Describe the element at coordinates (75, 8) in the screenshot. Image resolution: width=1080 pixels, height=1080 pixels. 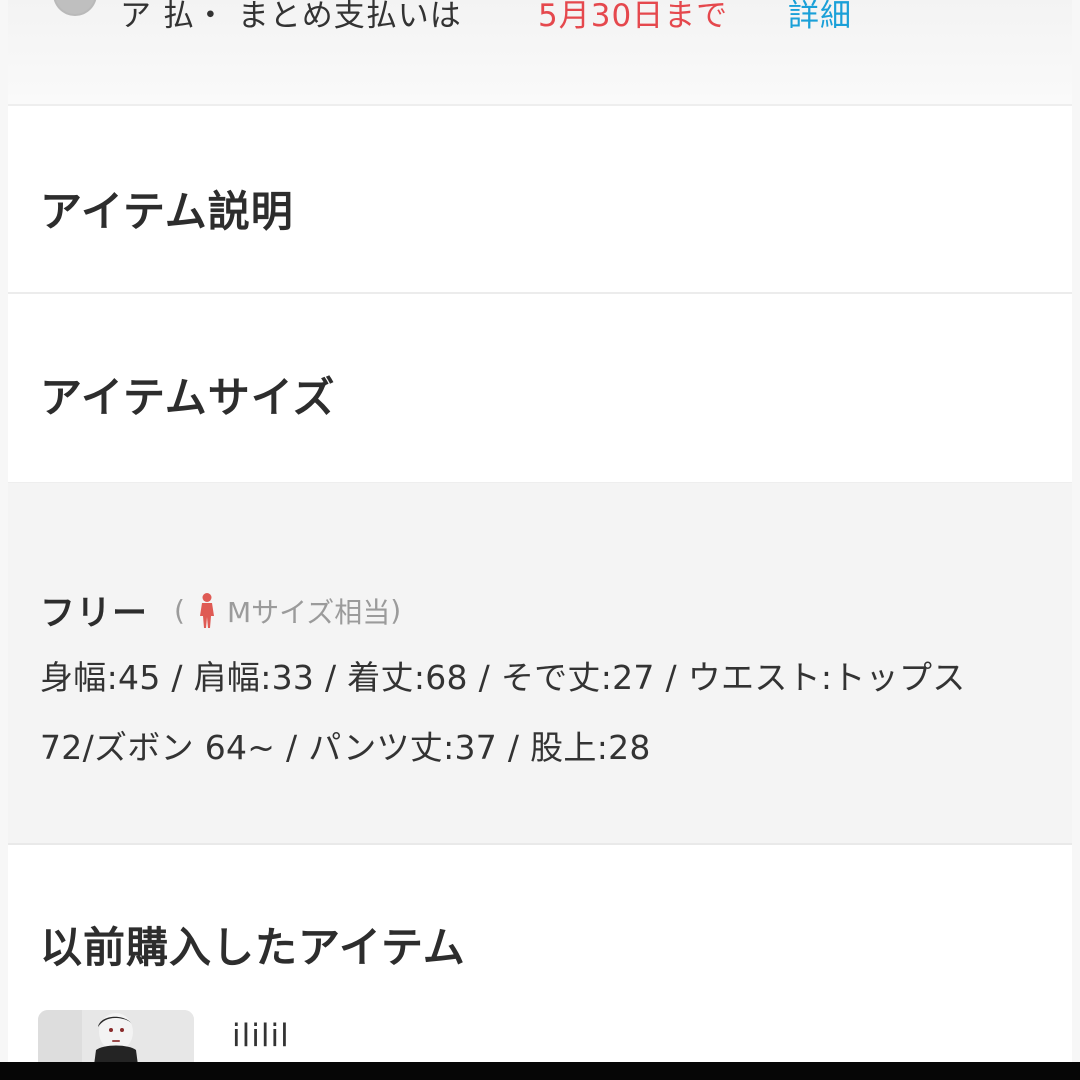
I see `notice-icon` at that location.